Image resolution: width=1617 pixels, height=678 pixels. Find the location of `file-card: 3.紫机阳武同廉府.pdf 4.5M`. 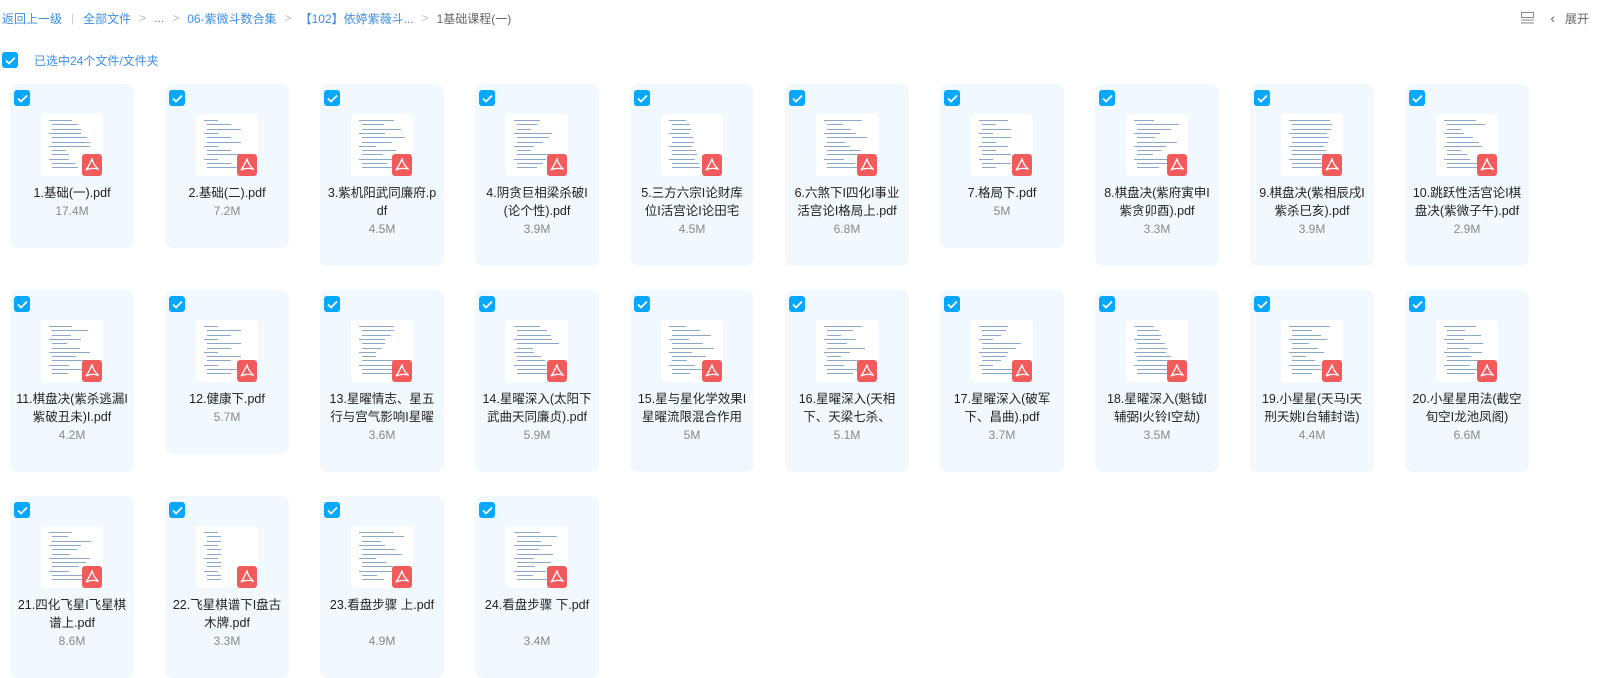

file-card: 3.紫机阳武同廉府.pdf 4.5M is located at coordinates (382, 175).